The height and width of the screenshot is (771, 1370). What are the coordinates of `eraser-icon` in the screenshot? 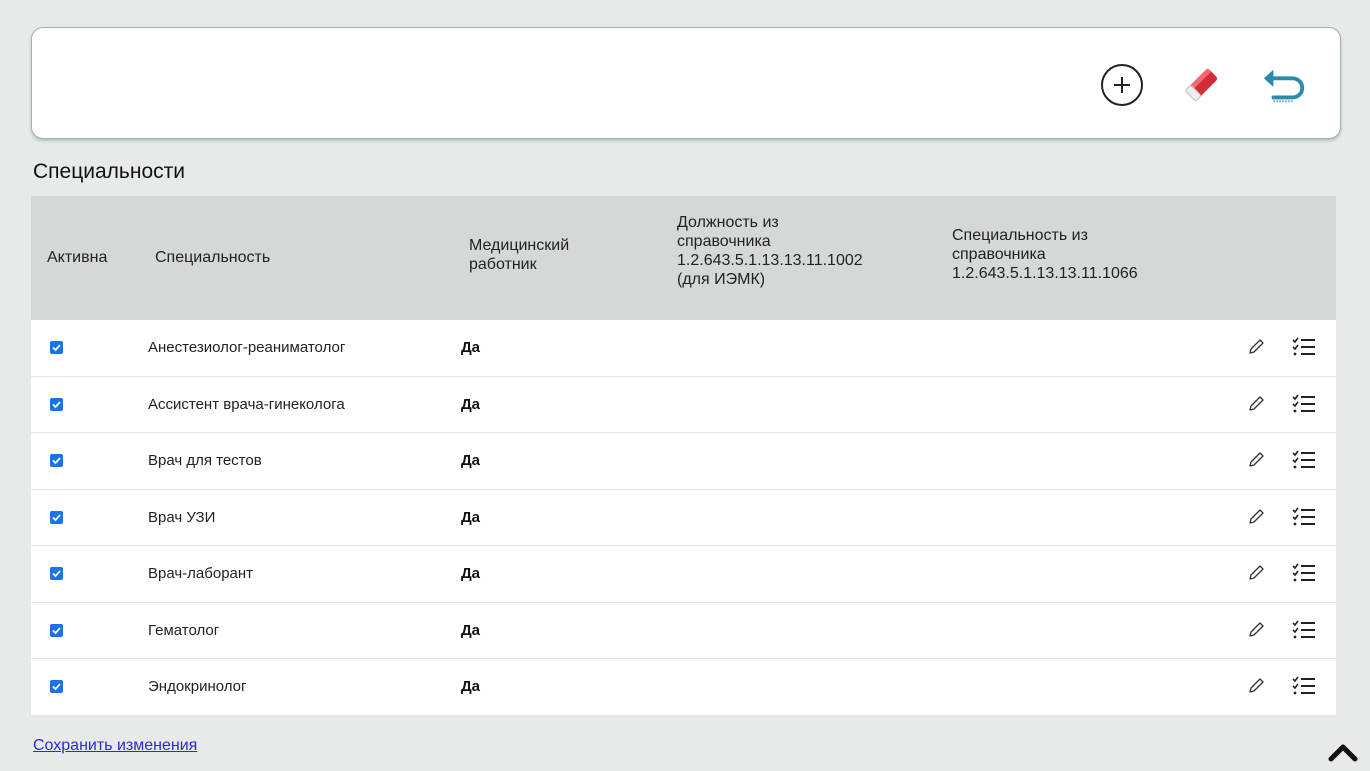 It's located at (1201, 84).